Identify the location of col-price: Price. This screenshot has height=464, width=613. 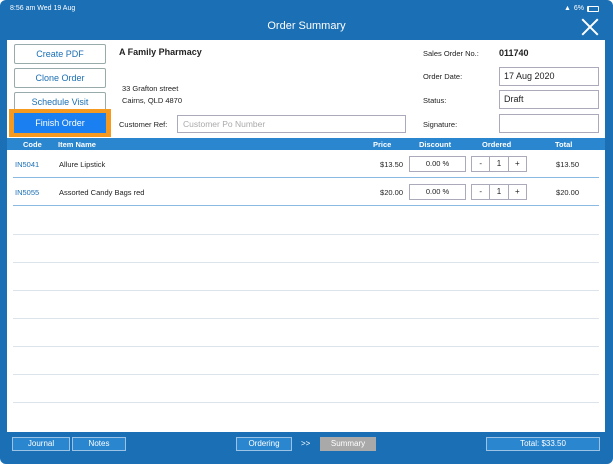
(382, 144).